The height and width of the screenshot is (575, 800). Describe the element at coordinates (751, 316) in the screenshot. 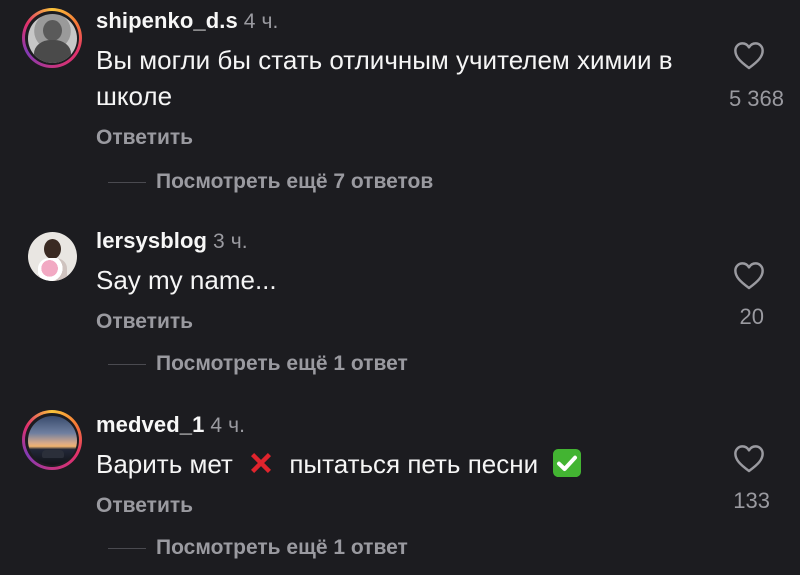

I see `like-count: 20` at that location.